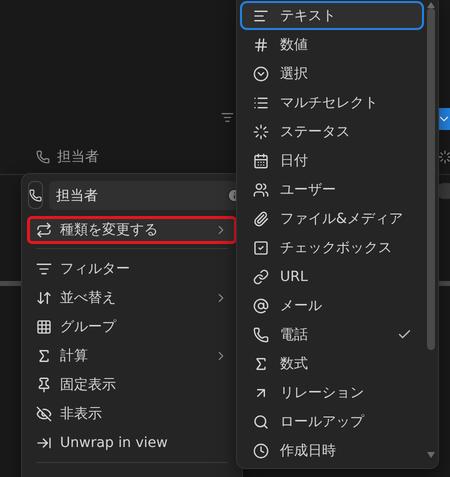 The image size is (450, 477). Describe the element at coordinates (261, 16) in the screenshot. I see `lines-icon` at that location.